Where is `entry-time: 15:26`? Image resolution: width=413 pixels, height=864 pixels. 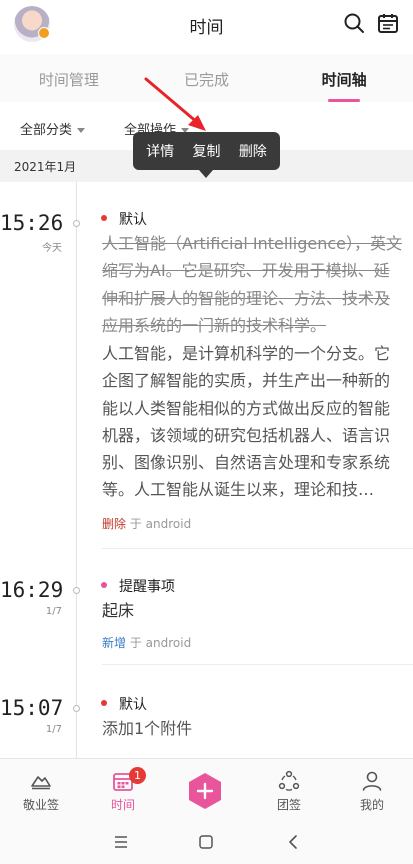 entry-time: 15:26 is located at coordinates (32, 223).